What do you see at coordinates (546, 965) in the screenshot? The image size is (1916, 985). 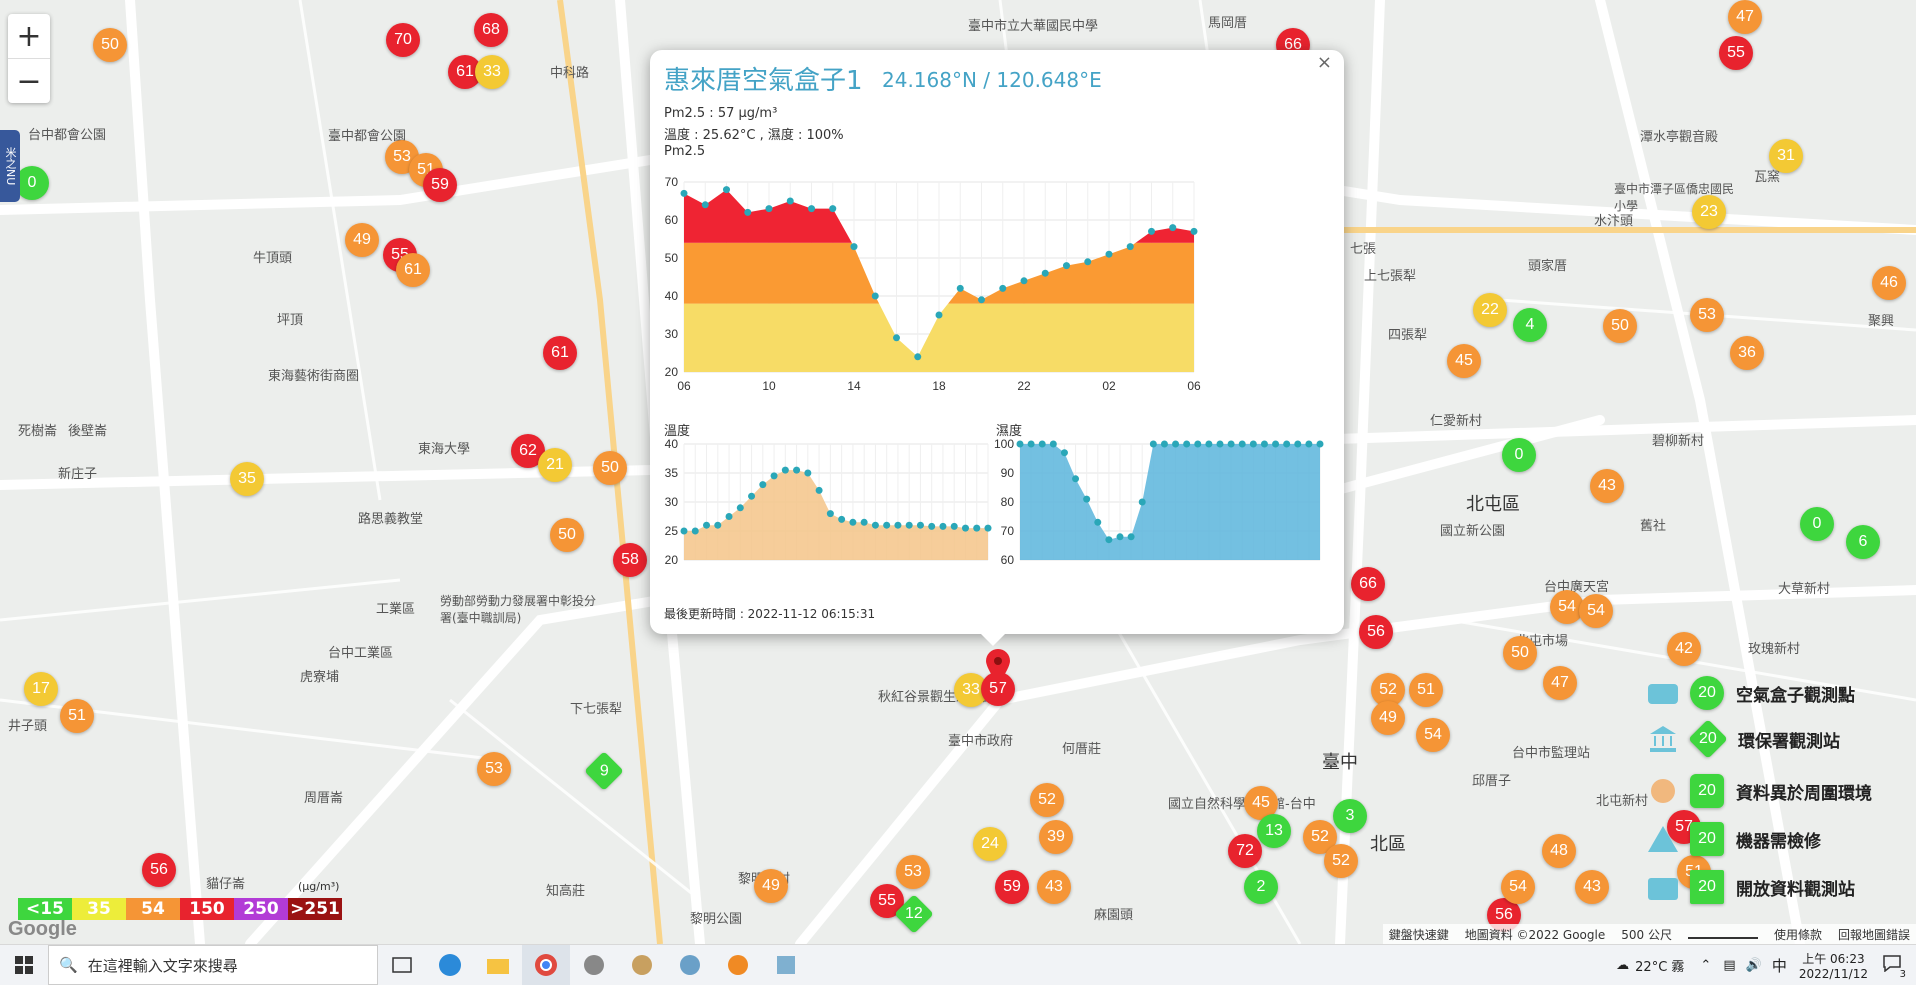 I see `chrome-icon` at bounding box center [546, 965].